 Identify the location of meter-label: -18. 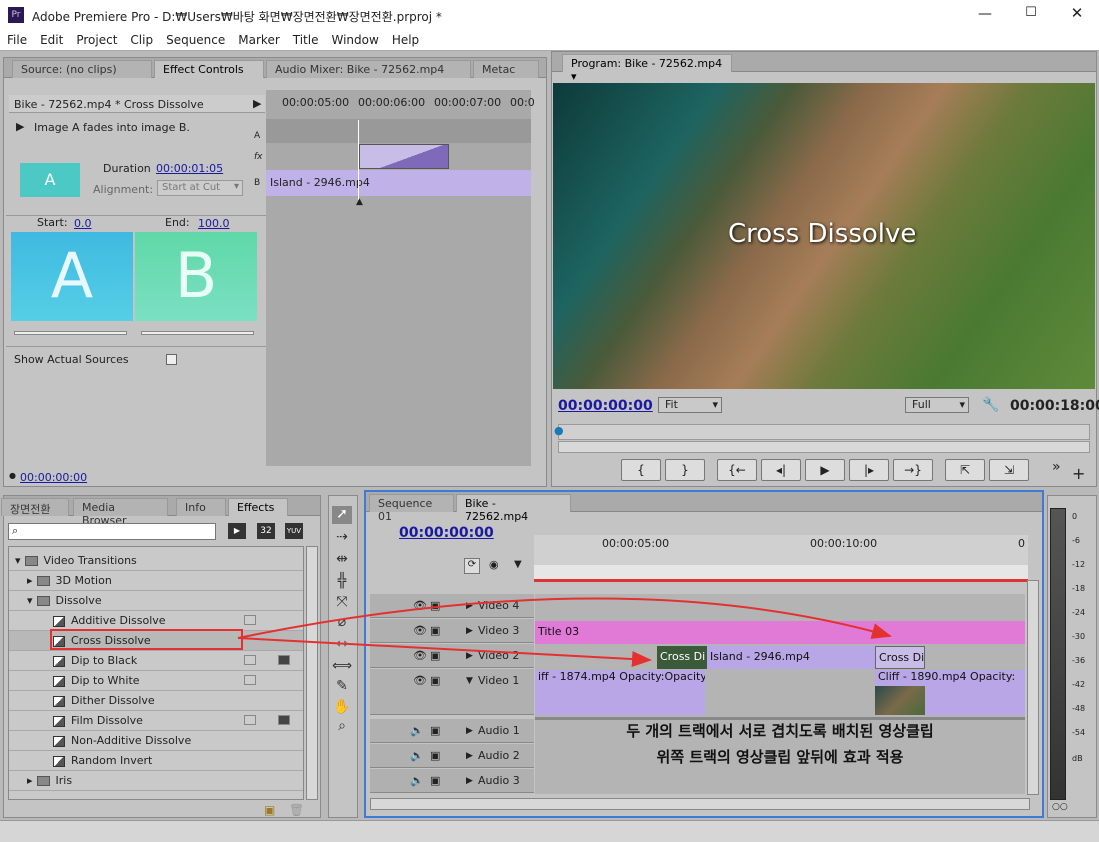
(1079, 588).